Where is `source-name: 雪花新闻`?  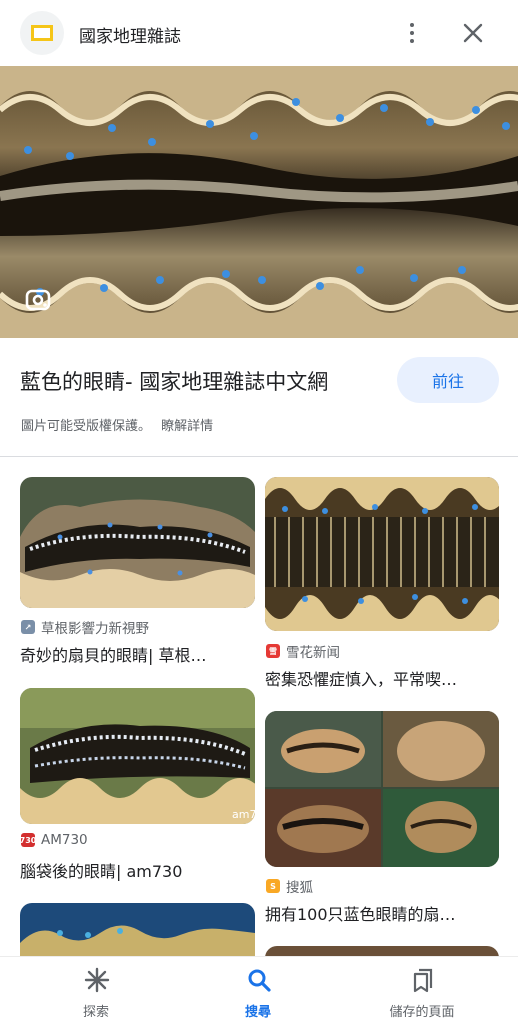 source-name: 雪花新闻 is located at coordinates (313, 653).